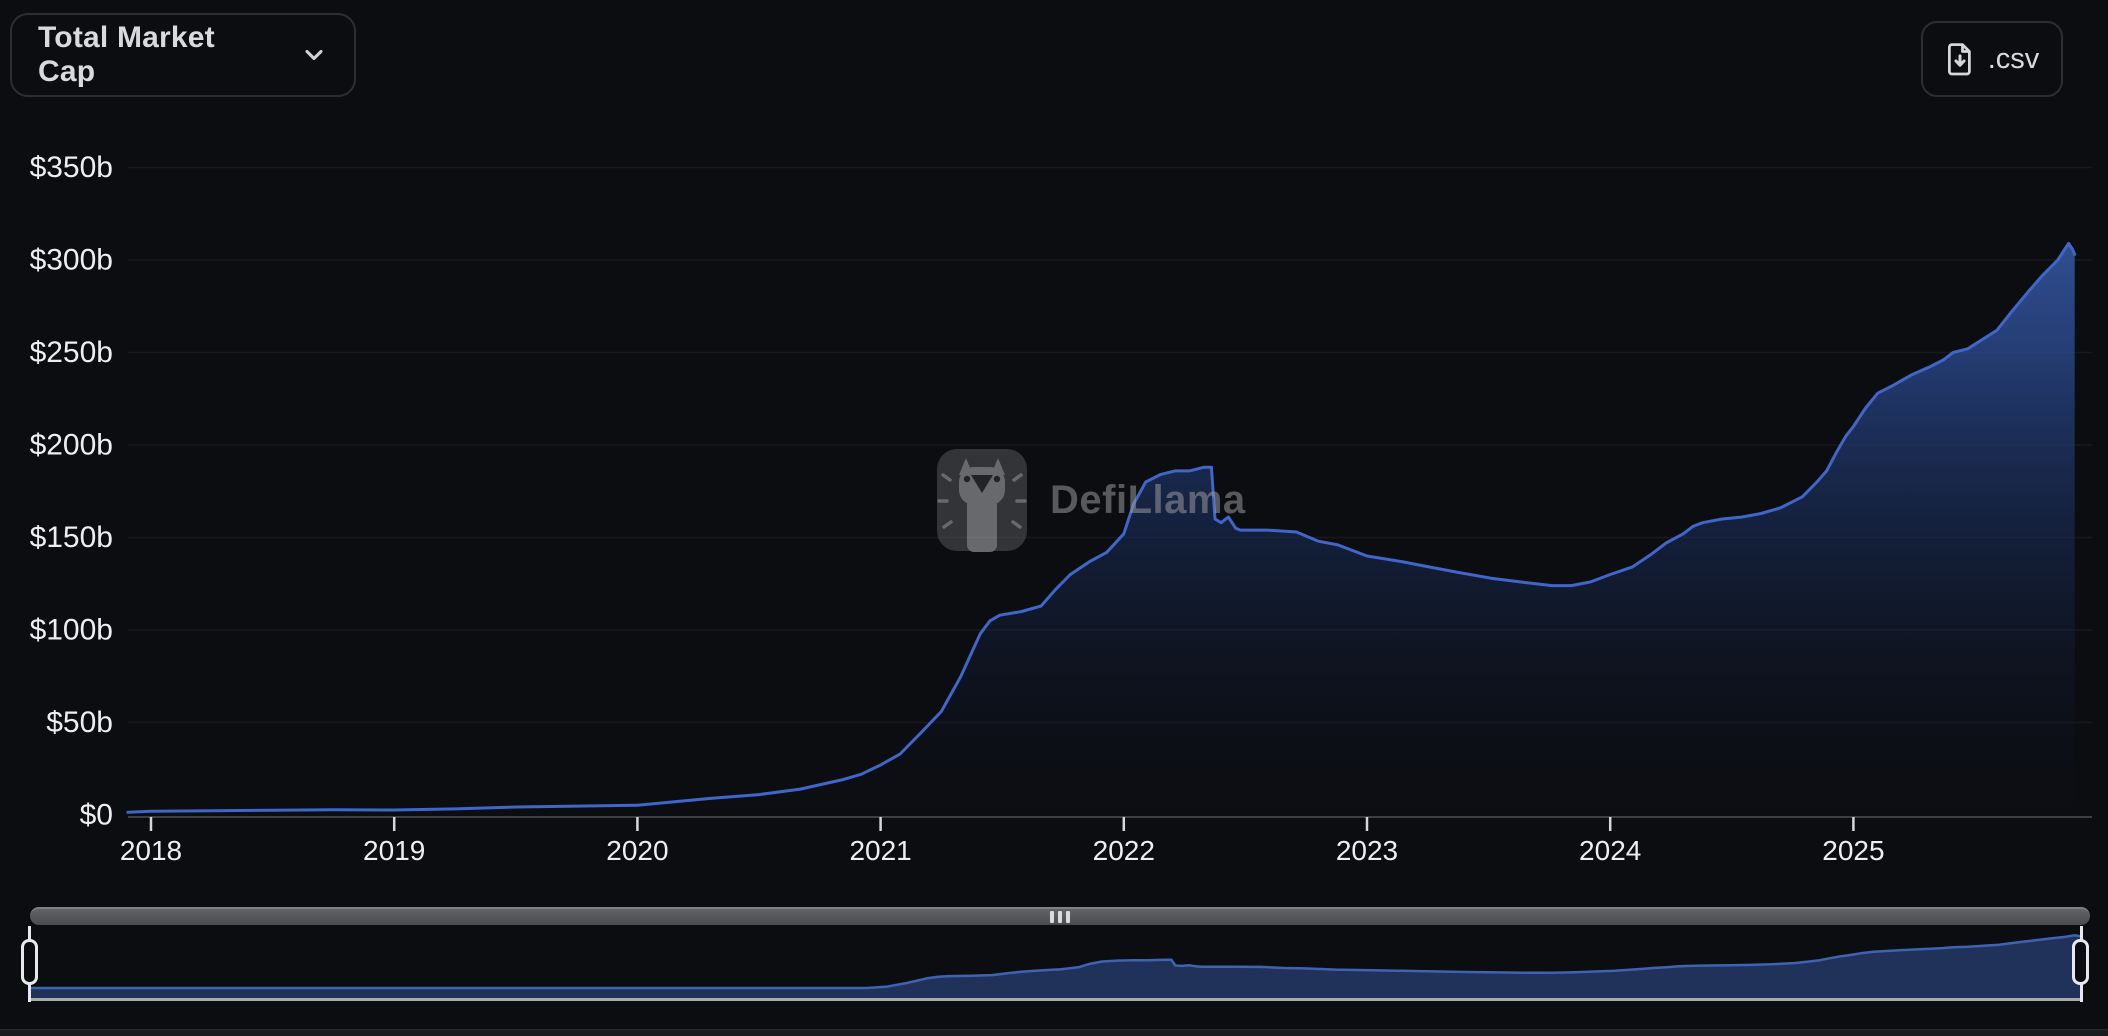  I want to click on brush-left-handle, so click(29, 962).